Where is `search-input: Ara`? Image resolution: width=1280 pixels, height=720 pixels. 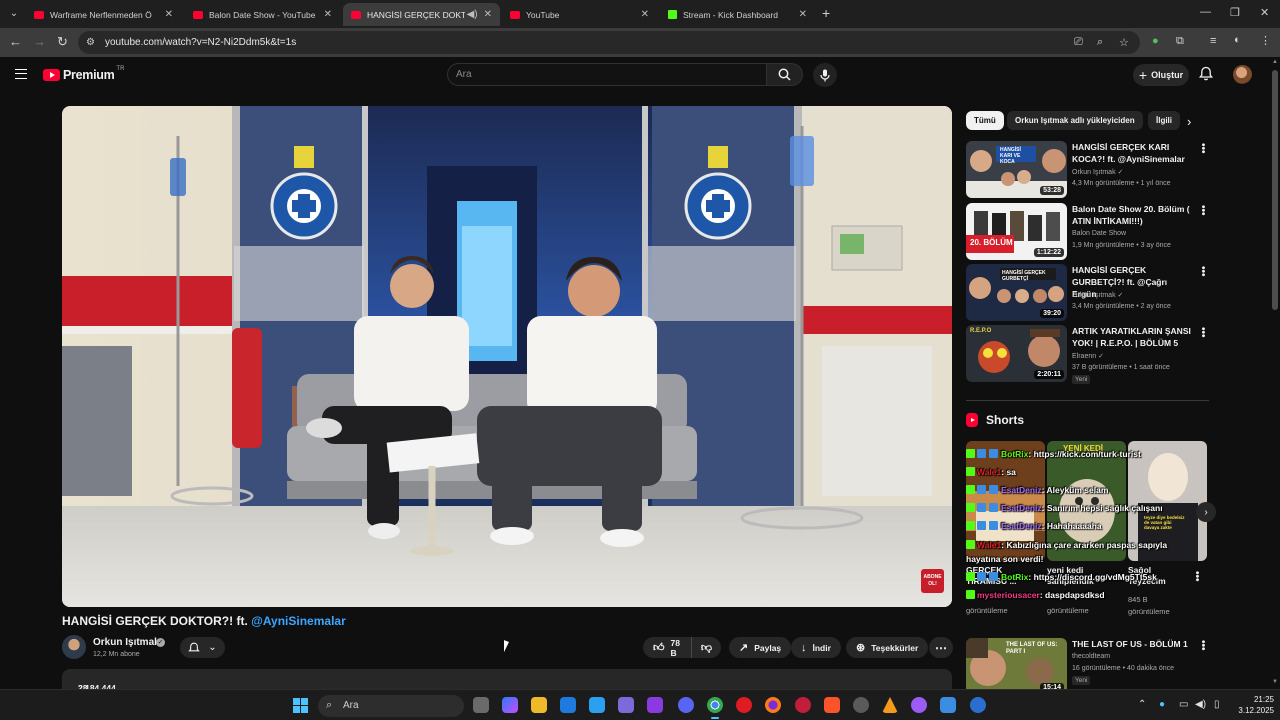
search-input: Ara is located at coordinates (607, 74).